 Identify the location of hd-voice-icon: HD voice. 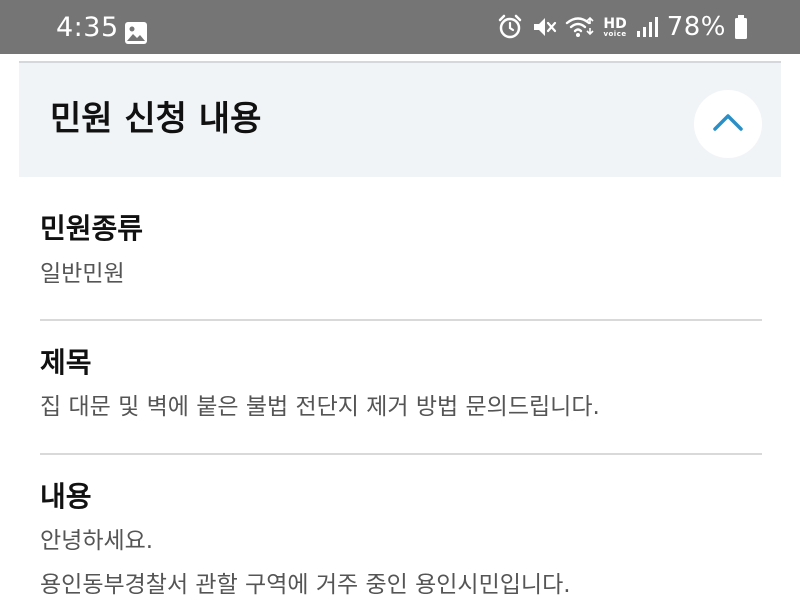
(614, 27).